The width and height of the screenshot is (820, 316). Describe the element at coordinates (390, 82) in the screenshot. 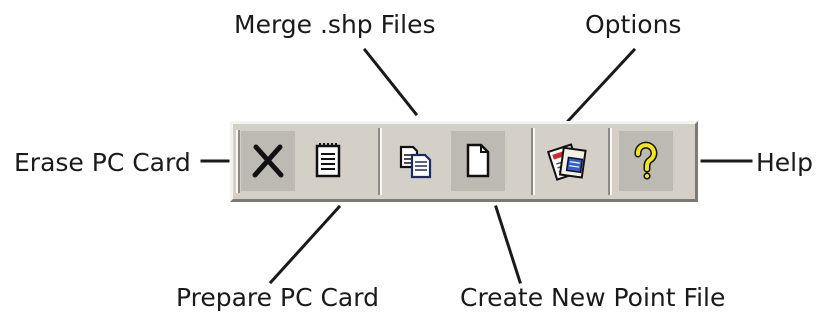

I see `merge-leader-line` at that location.